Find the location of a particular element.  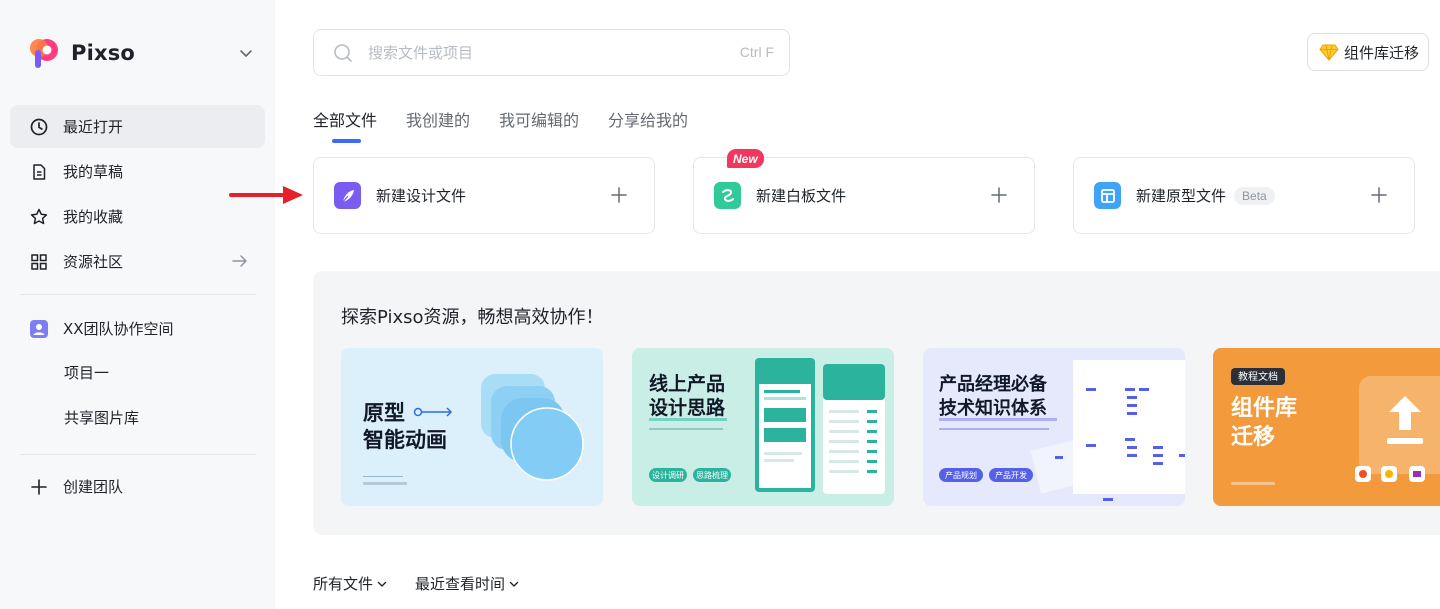

search-input is located at coordinates (548, 52).